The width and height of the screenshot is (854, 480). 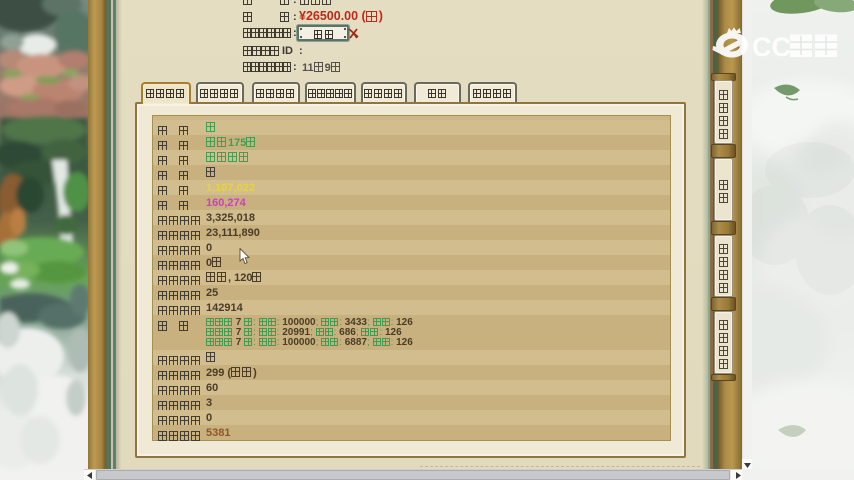 I want to click on svg-text: CC, so click(x=771, y=47).